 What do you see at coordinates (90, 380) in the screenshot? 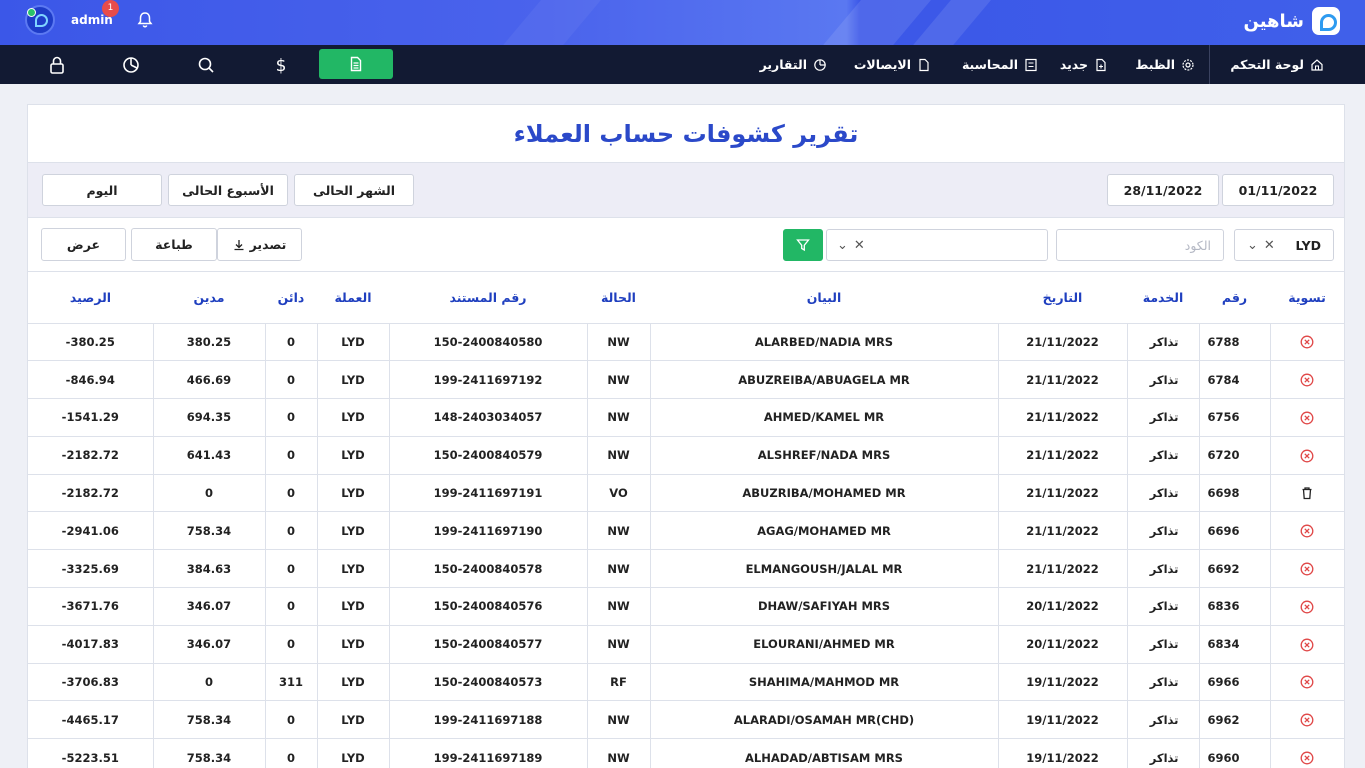
I see `cell-balance: 846.94-` at bounding box center [90, 380].